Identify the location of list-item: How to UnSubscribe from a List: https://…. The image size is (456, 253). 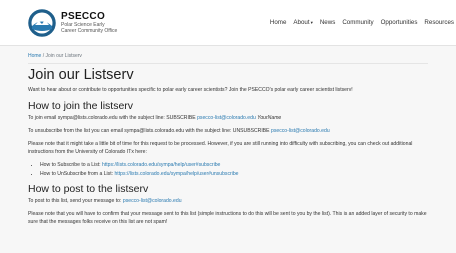
(234, 174).